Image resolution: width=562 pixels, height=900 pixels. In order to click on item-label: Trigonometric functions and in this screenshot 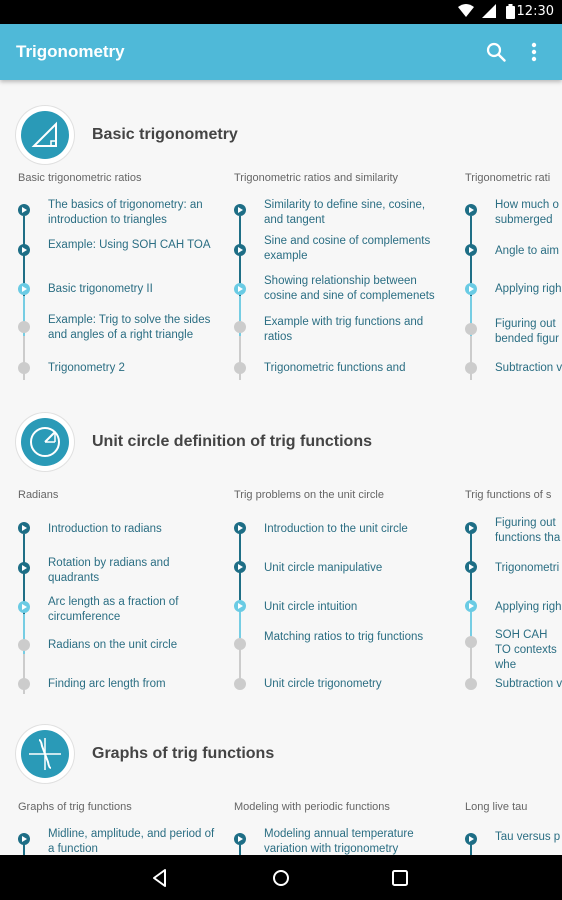, I will do `click(335, 368)`.